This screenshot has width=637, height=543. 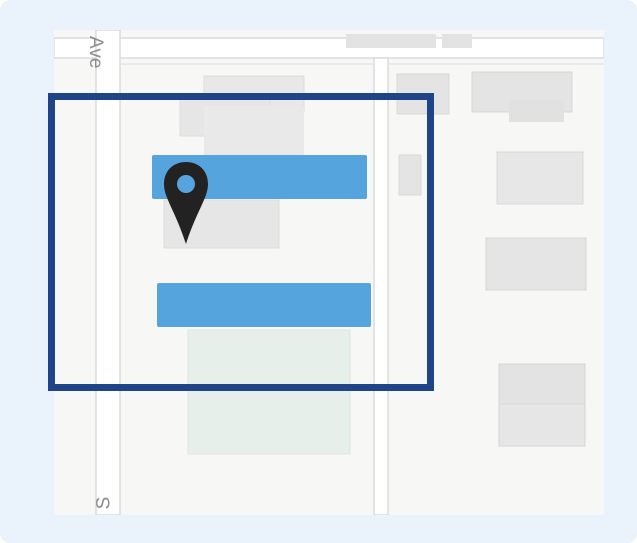 I want to click on street-label-ave: Ave, so click(x=95, y=52).